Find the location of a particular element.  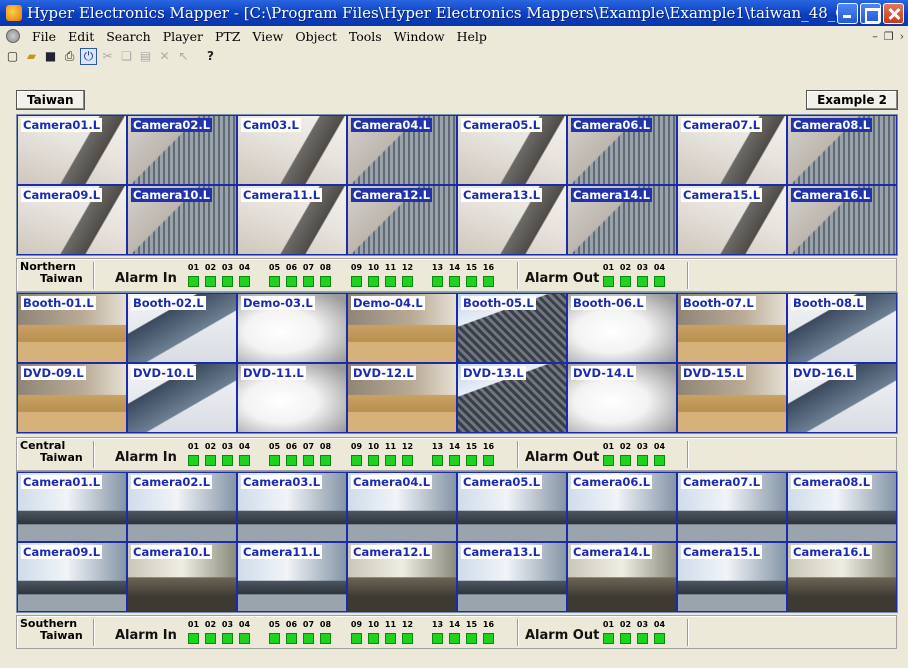

camera-tile: Camera04.L is located at coordinates (402, 507).